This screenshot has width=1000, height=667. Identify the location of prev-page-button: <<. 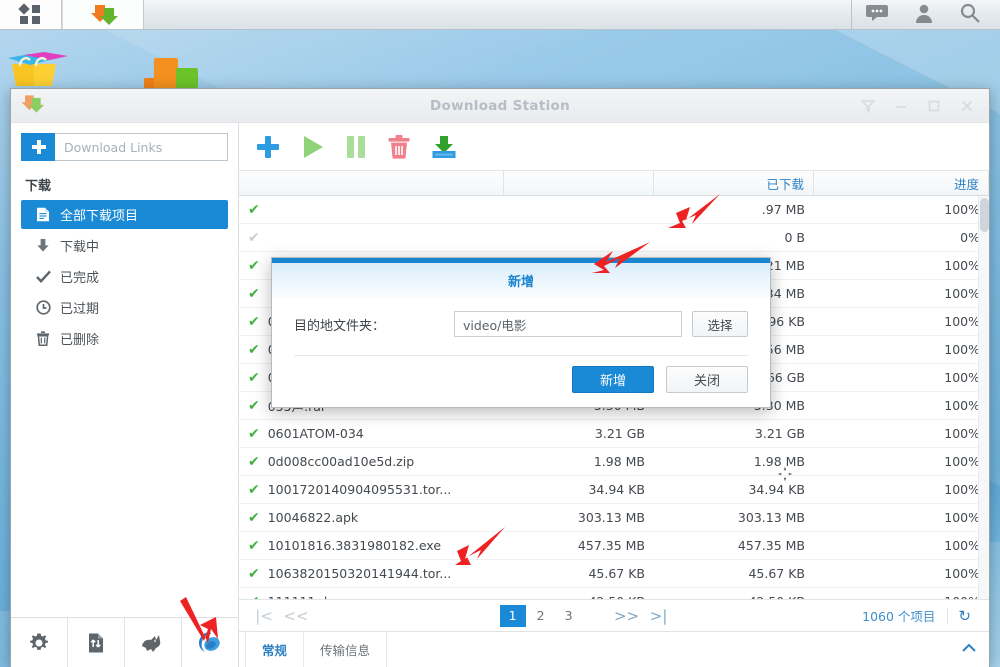
(296, 616).